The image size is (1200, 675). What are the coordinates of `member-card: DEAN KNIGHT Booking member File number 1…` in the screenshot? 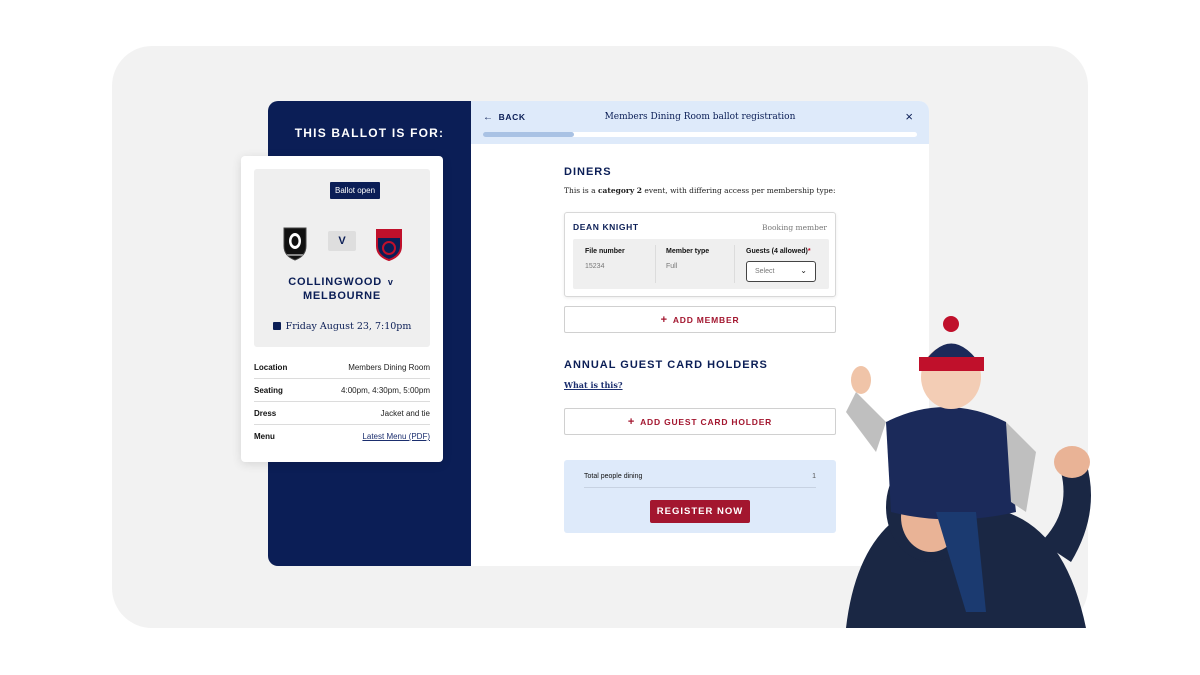 It's located at (700, 254).